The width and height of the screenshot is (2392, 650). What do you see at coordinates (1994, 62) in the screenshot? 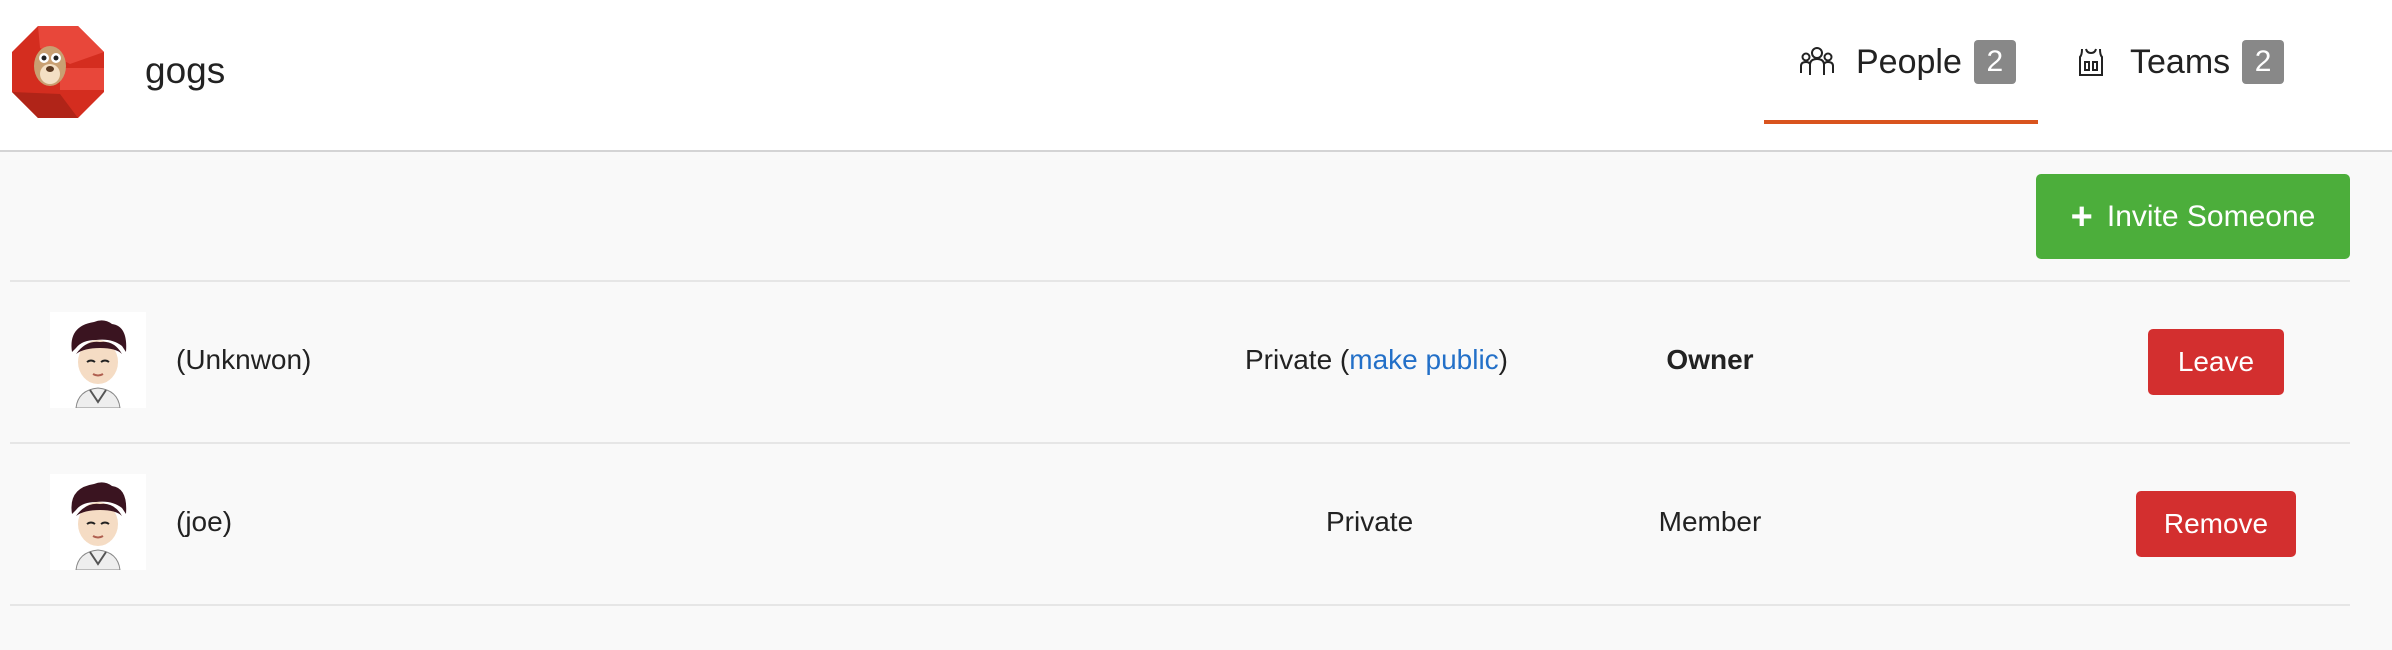
I see `people-count-badge: 2` at bounding box center [1994, 62].